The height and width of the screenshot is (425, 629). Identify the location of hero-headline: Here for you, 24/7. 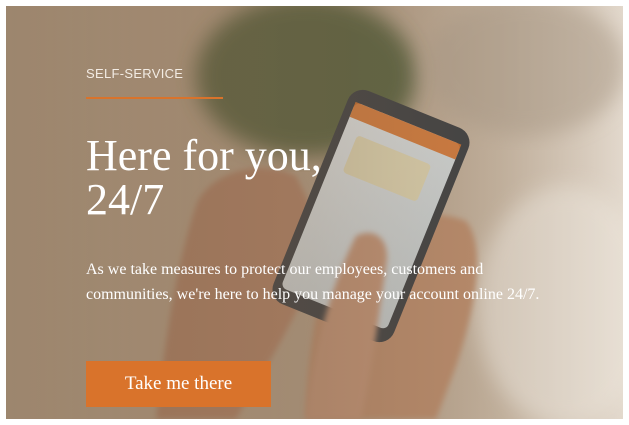
(296, 178).